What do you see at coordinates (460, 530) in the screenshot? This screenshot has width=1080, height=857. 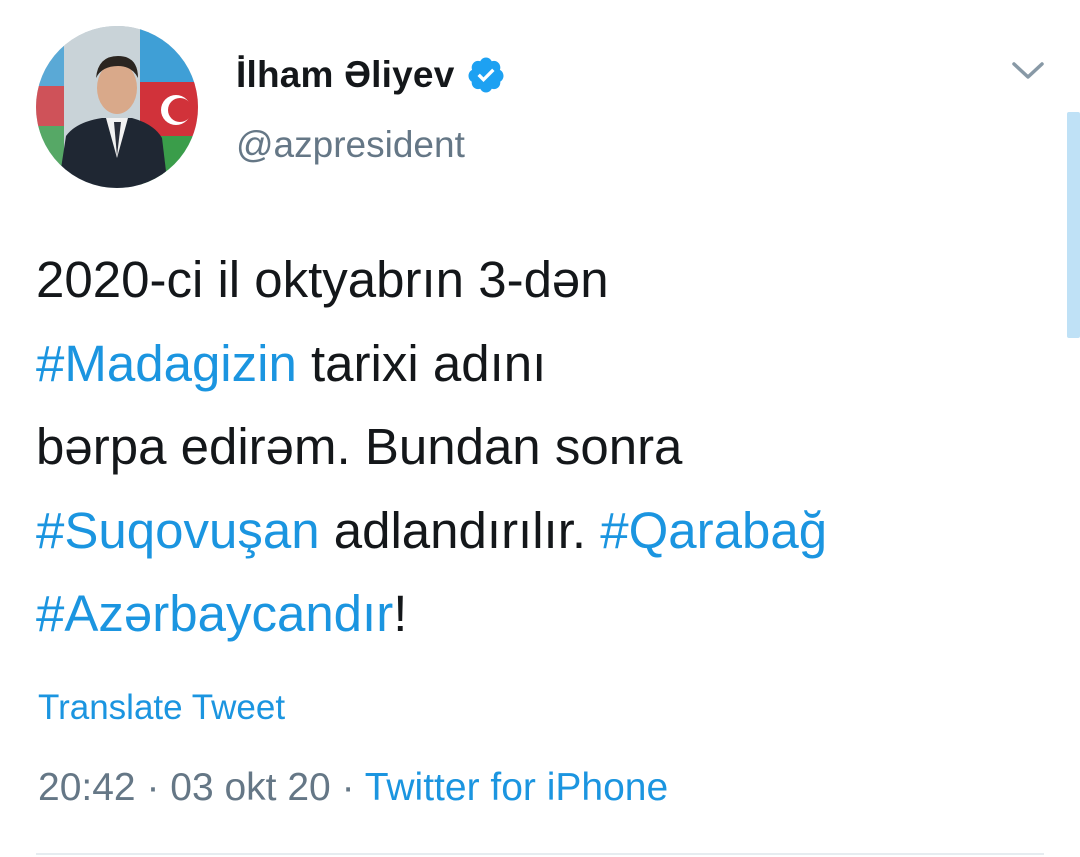 I see `tweet-text-segment: adlandırılır.` at bounding box center [460, 530].